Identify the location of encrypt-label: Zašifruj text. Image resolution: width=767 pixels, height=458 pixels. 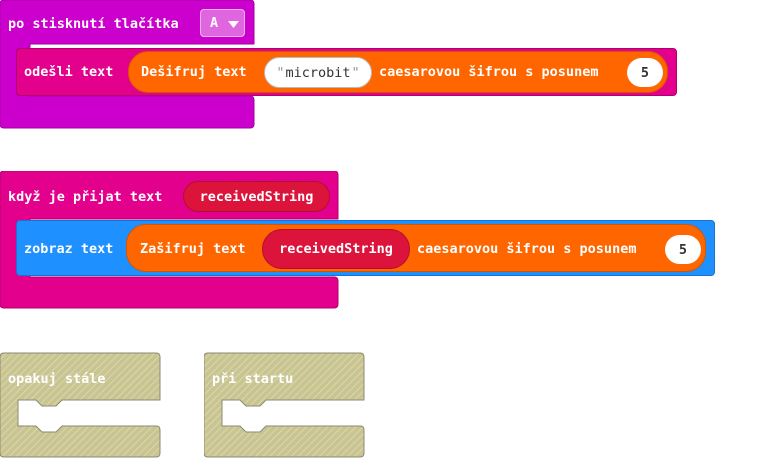
(193, 249).